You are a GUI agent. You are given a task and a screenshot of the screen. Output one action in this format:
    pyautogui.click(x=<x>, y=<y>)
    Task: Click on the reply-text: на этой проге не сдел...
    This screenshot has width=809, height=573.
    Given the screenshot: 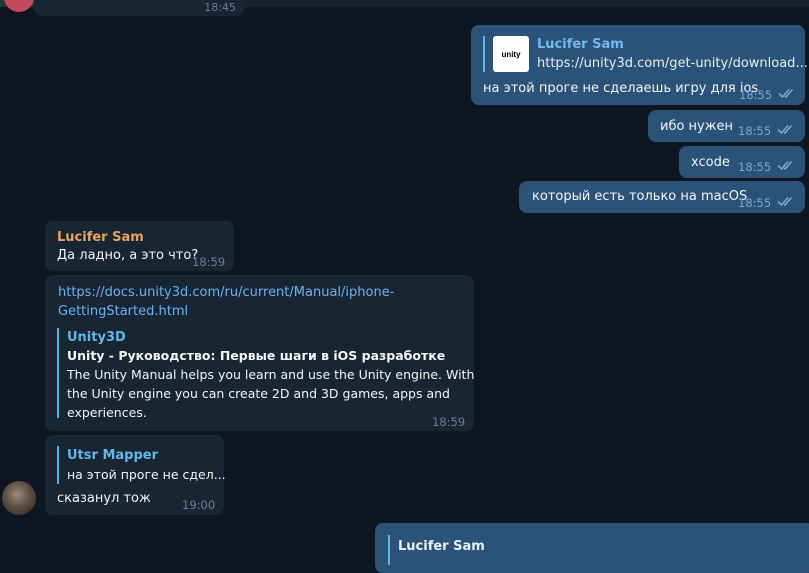 What is the action you would take?
    pyautogui.click(x=146, y=474)
    